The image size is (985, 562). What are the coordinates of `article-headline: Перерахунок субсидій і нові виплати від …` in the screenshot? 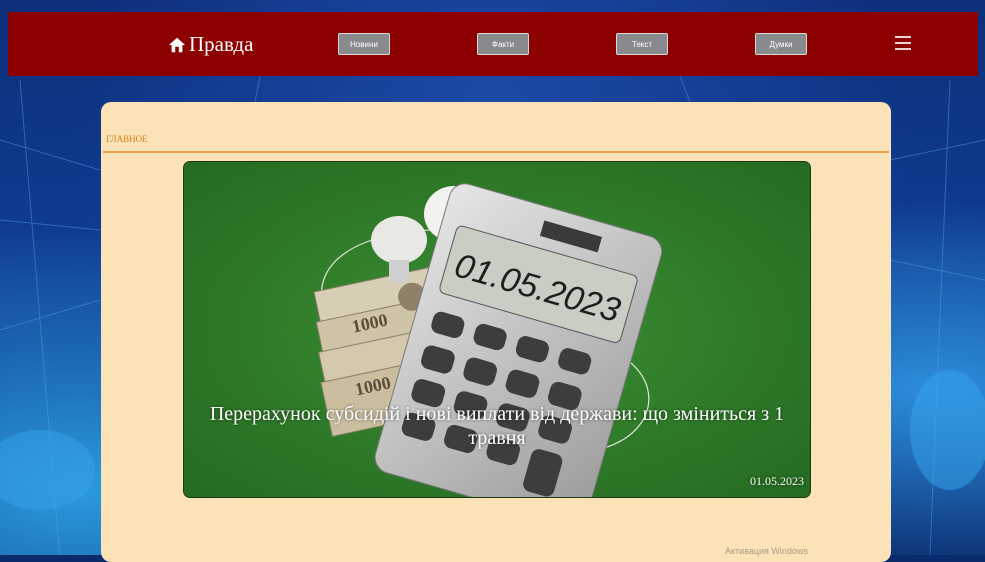 It's located at (497, 426).